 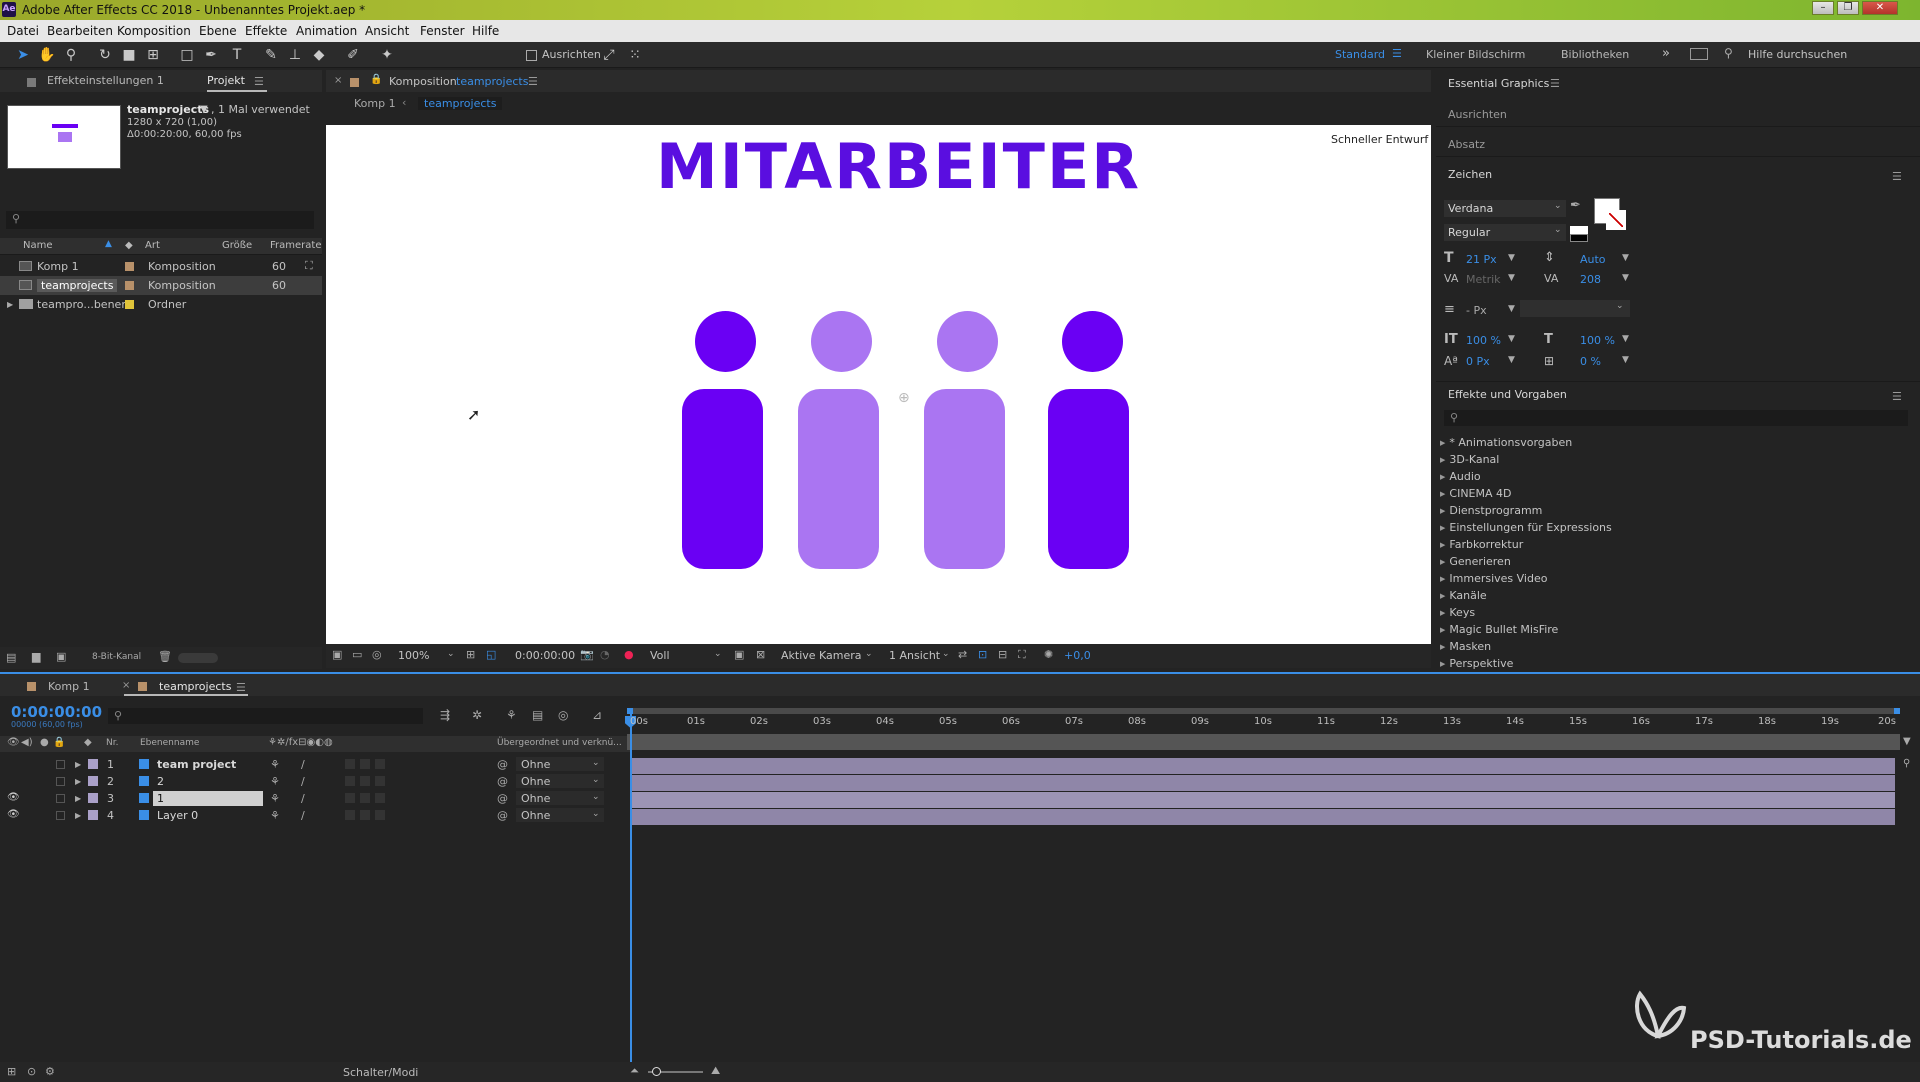 What do you see at coordinates (470, 654) in the screenshot?
I see `grid-icon: ⊞` at bounding box center [470, 654].